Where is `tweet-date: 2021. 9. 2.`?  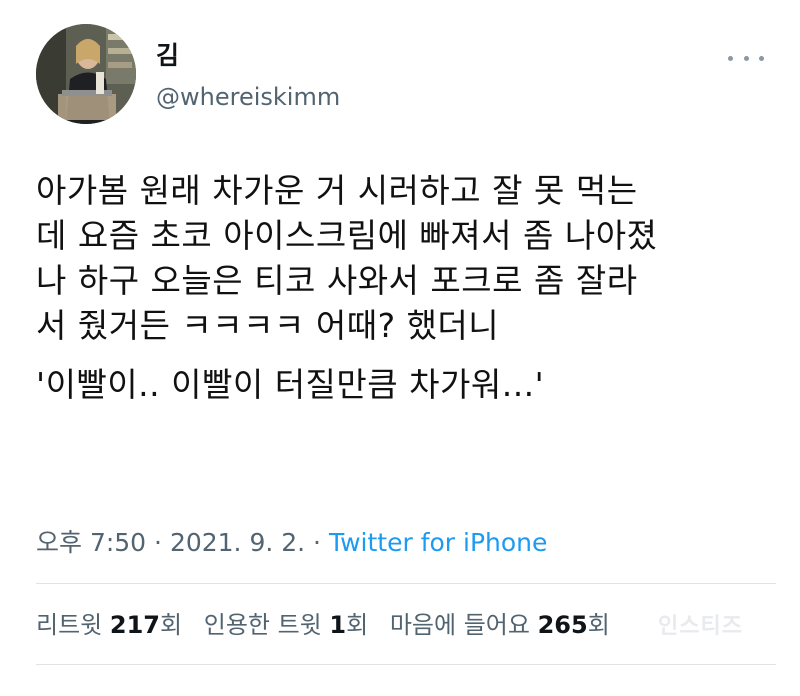
tweet-date: 2021. 9. 2. is located at coordinates (237, 542).